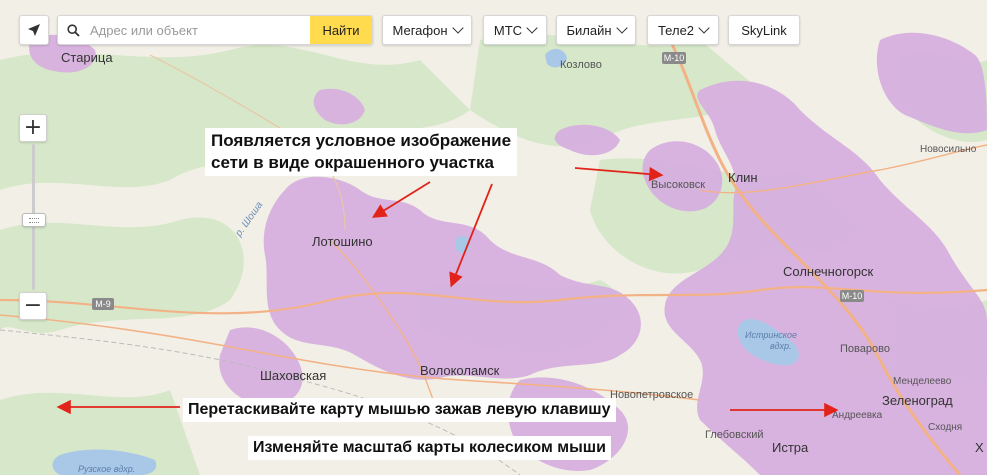 Image resolution: width=987 pixels, height=475 pixels. Describe the element at coordinates (790, 447) in the screenshot. I see `label-istra: Истра` at that location.